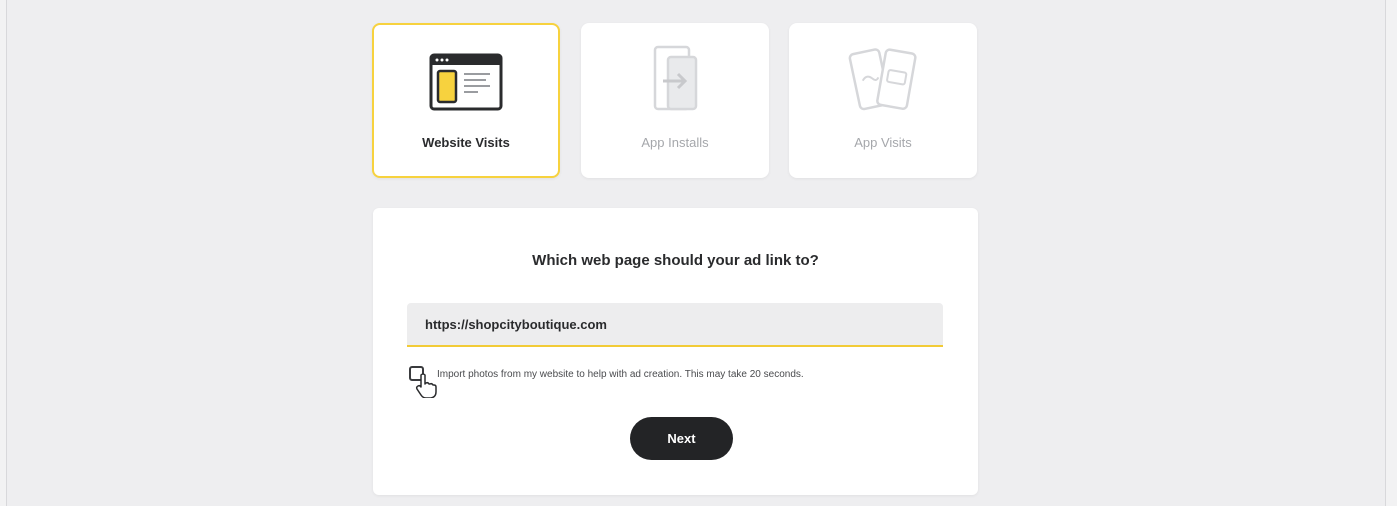  I want to click on goal-card-label: Website Visits, so click(466, 142).